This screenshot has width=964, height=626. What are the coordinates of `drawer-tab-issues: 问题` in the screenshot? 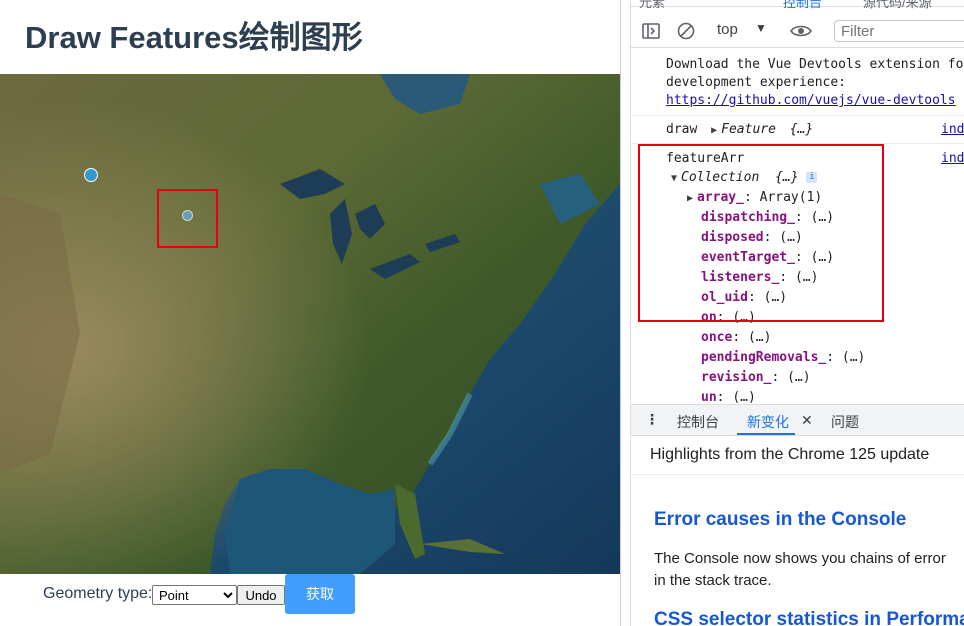 It's located at (845, 422).